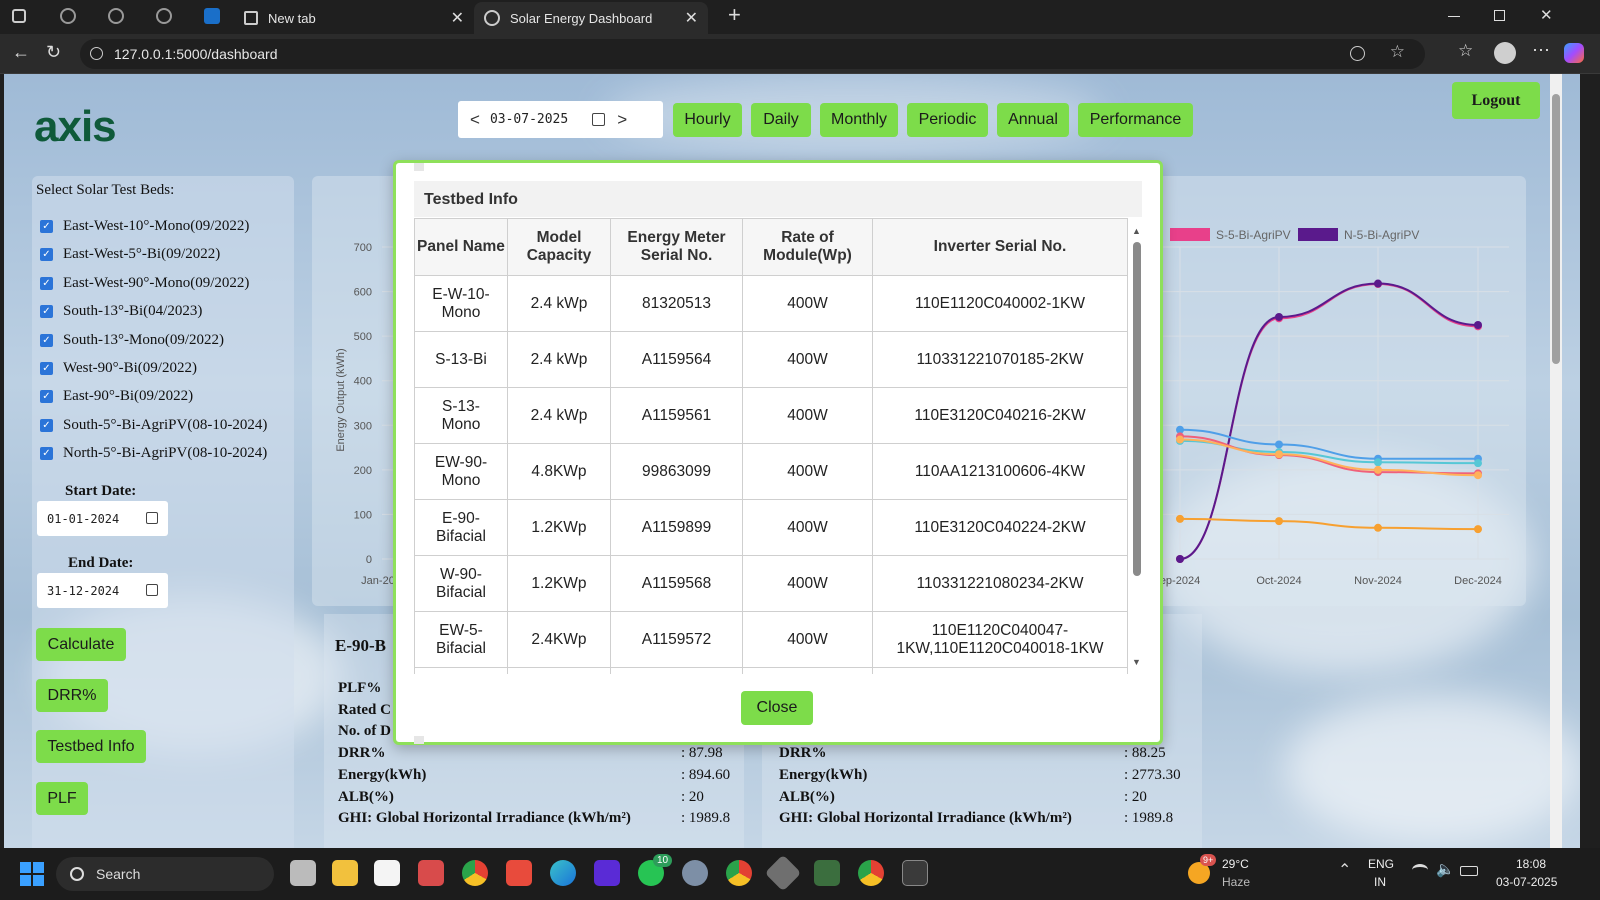 The image size is (1600, 900). Describe the element at coordinates (212, 16) in the screenshot. I see `outlook-tab-icon` at that location.